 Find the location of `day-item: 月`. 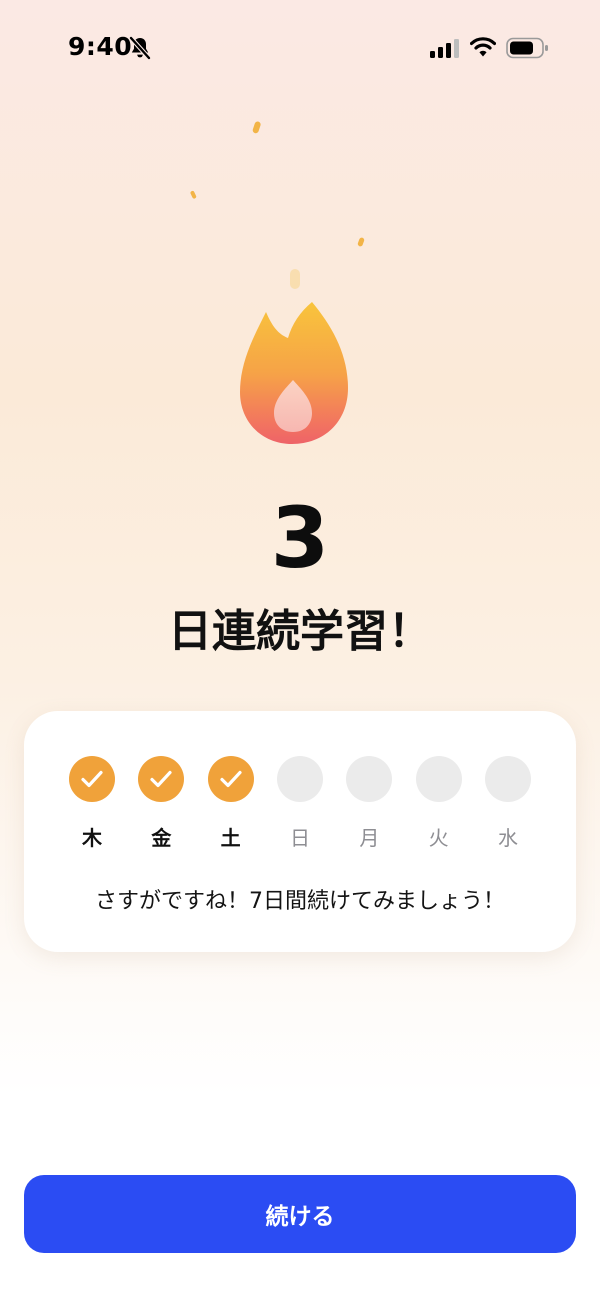

day-item: 月 is located at coordinates (369, 803).